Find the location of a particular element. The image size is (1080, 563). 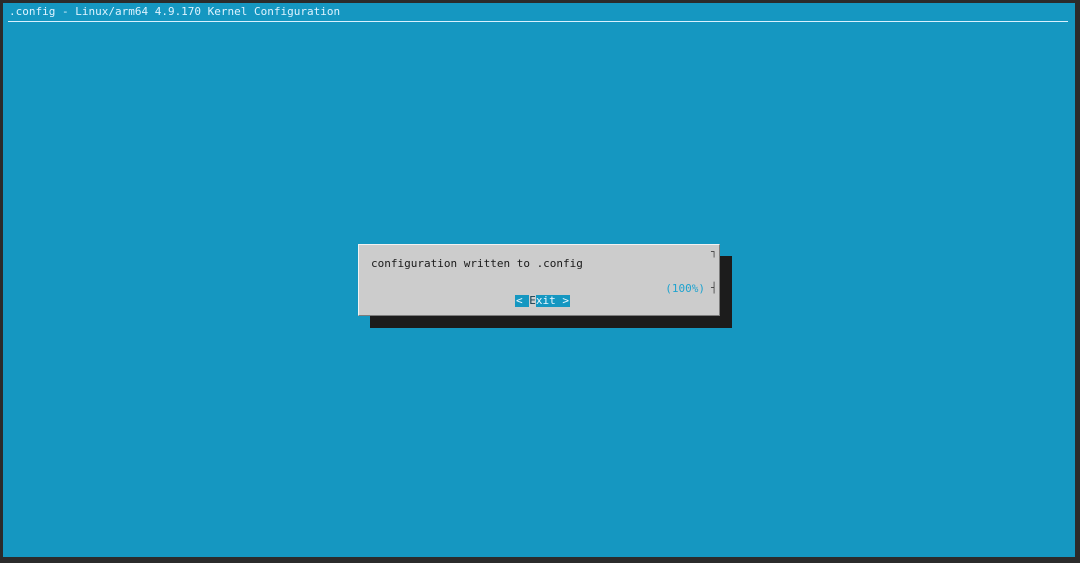

backtitle-divider is located at coordinates (538, 21).